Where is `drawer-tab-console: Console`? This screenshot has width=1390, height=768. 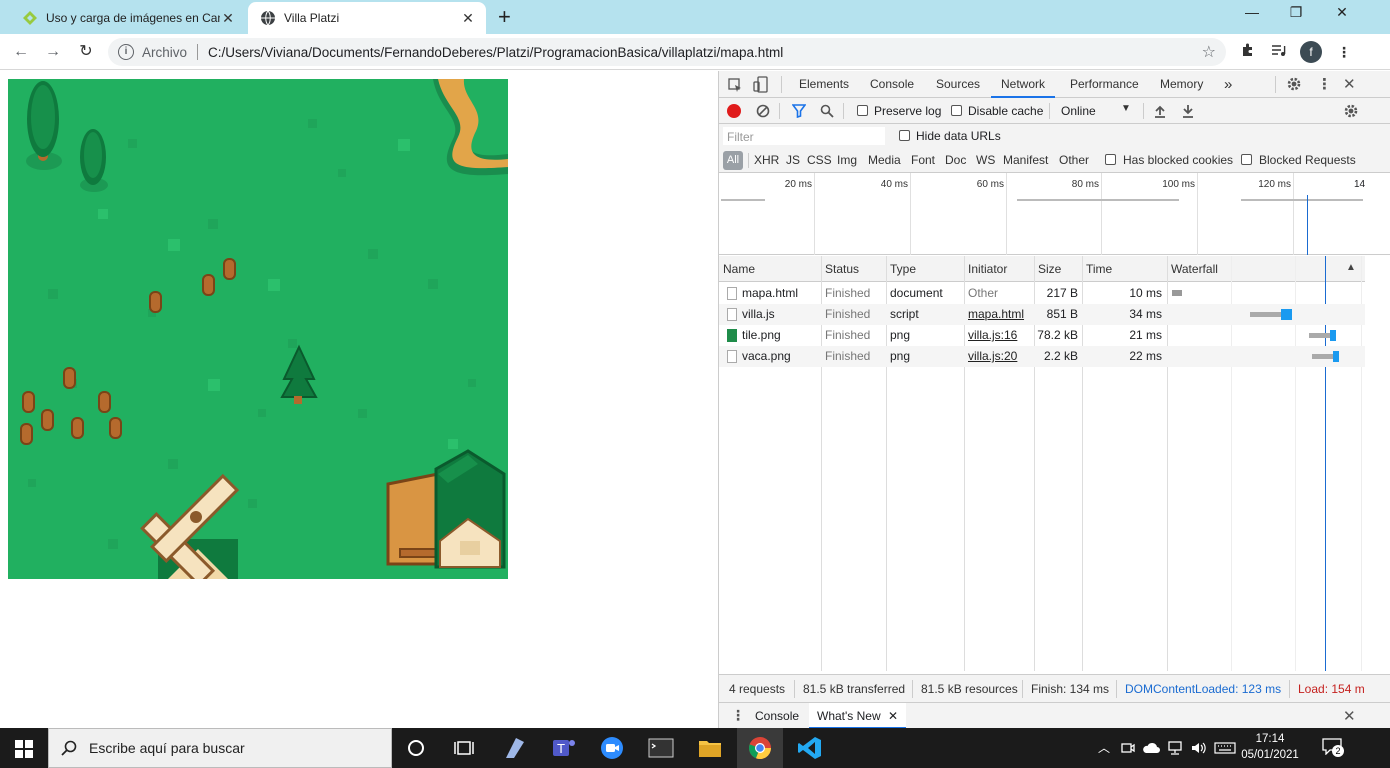
drawer-tab-console: Console is located at coordinates (777, 716).